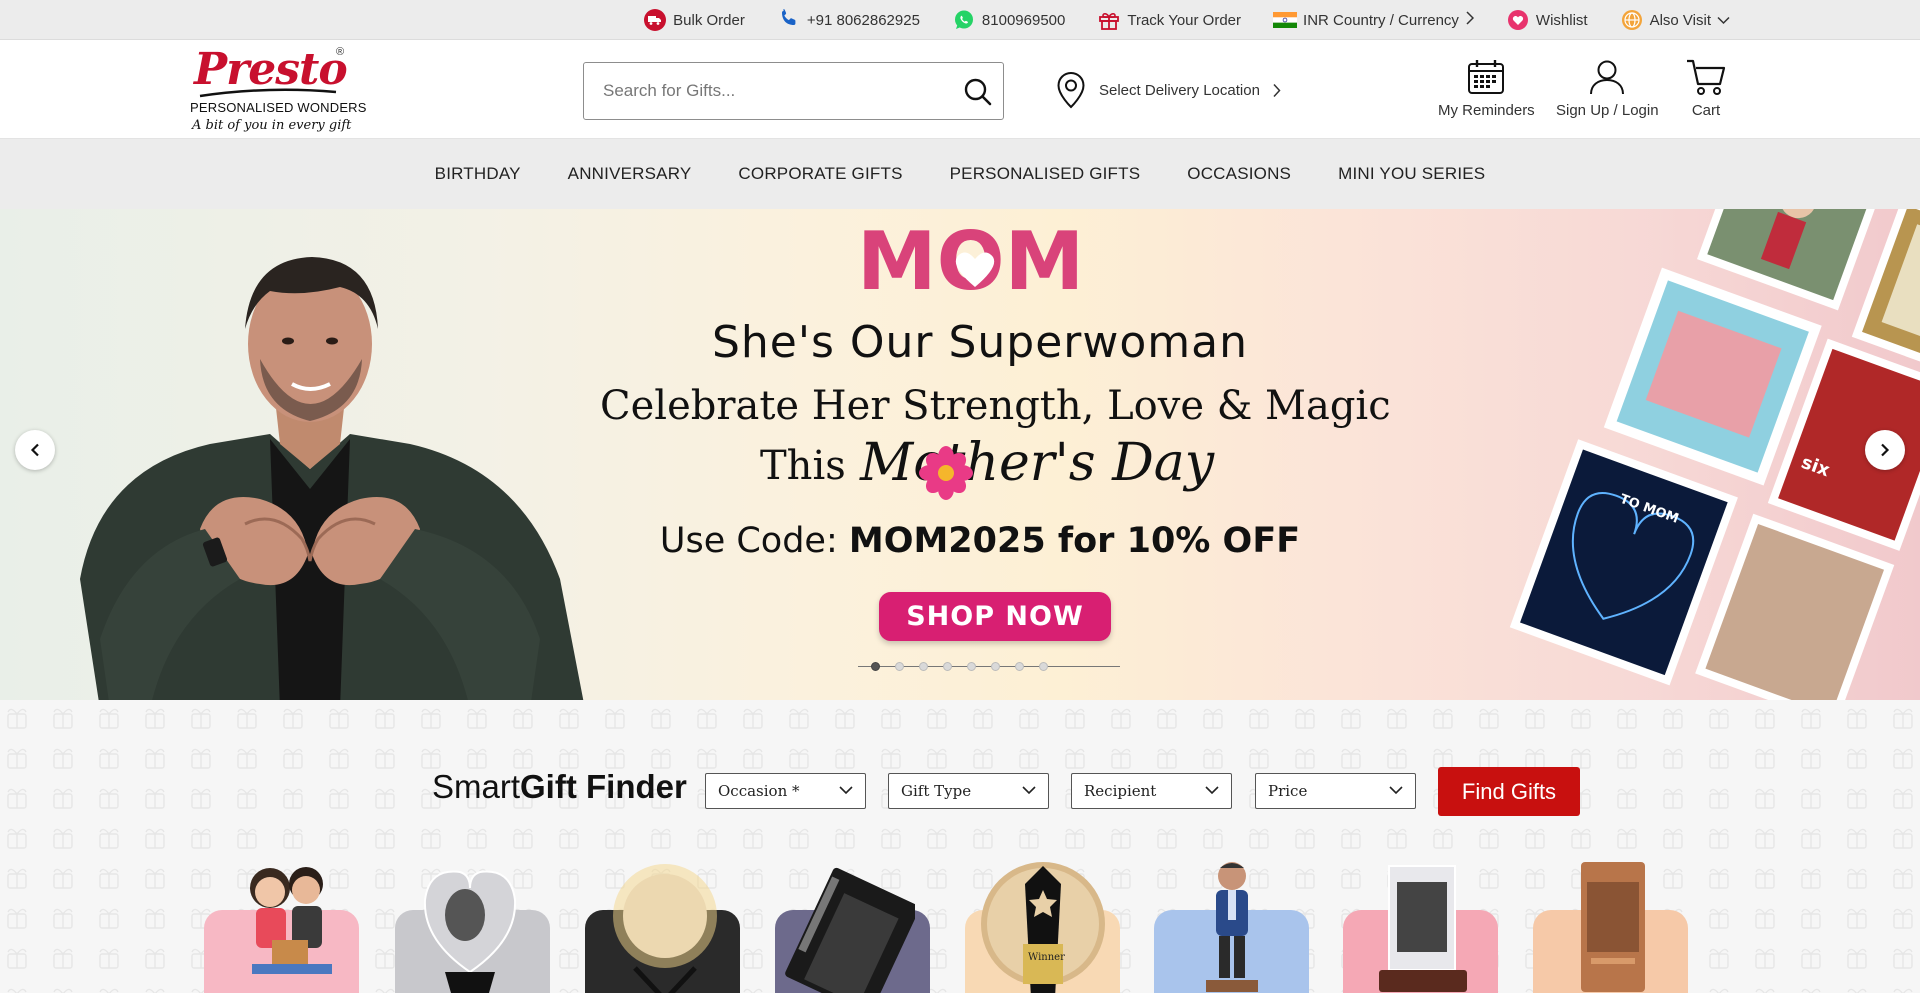 The image size is (1920, 993). I want to click on bulk-order-link: Bulk Order, so click(694, 20).